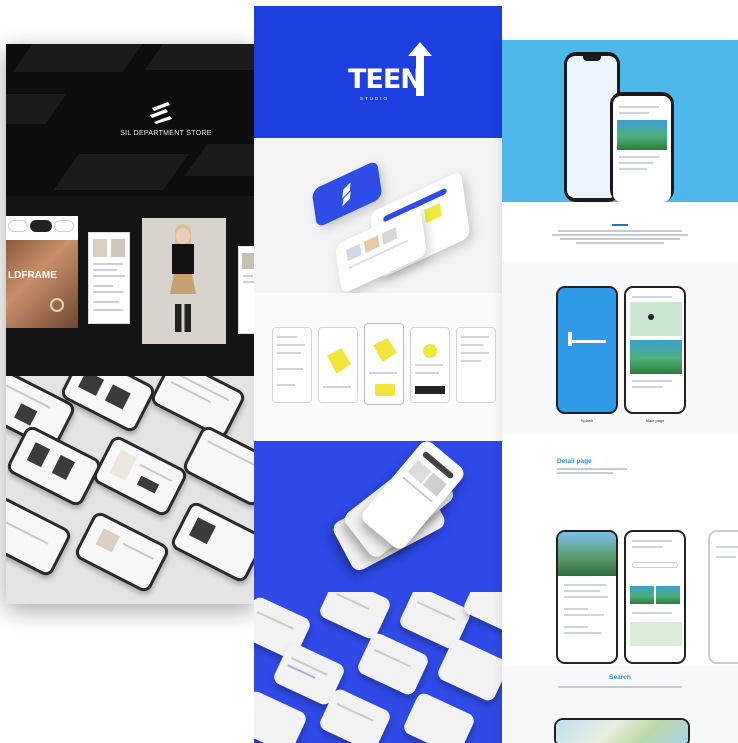 This screenshot has width=738, height=743. I want to click on teen-iso-mockup, so click(378, 216).